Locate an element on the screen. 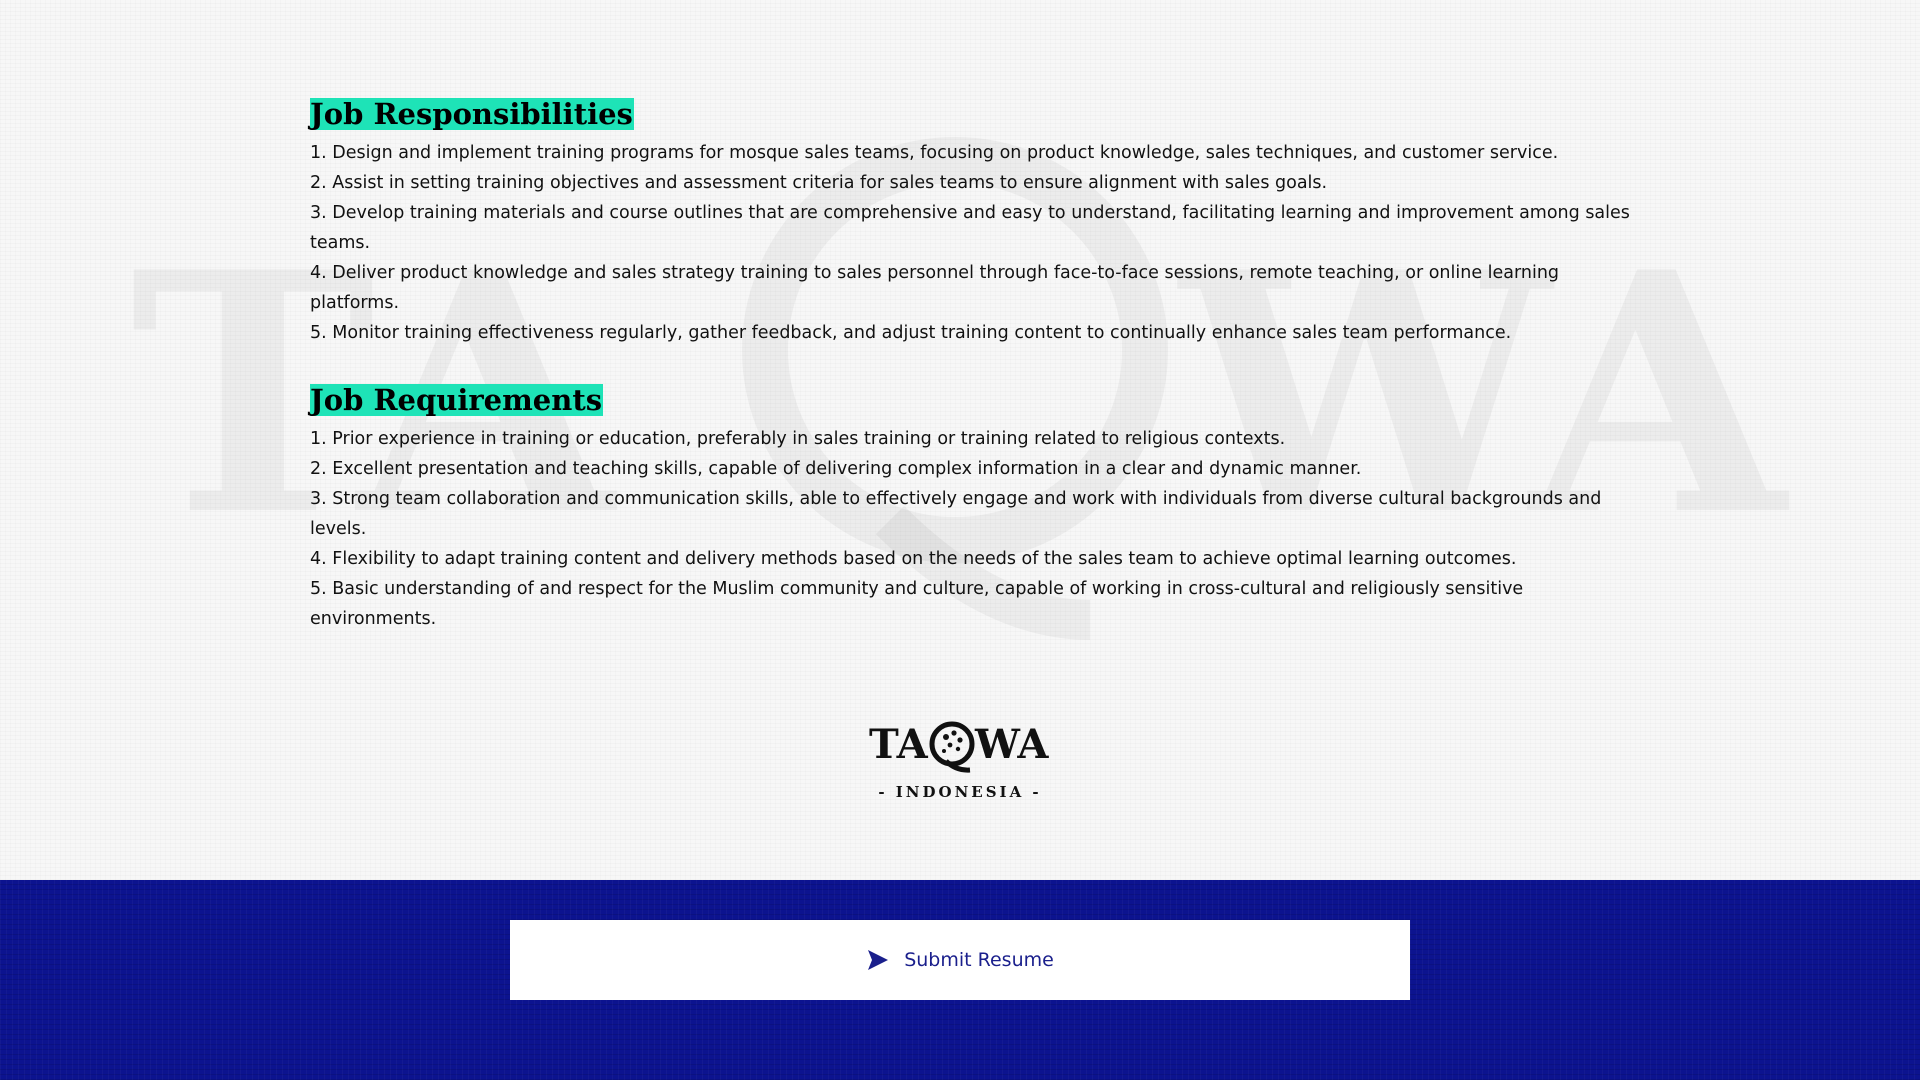  submit-resume-label: Submit Resume is located at coordinates (979, 960).